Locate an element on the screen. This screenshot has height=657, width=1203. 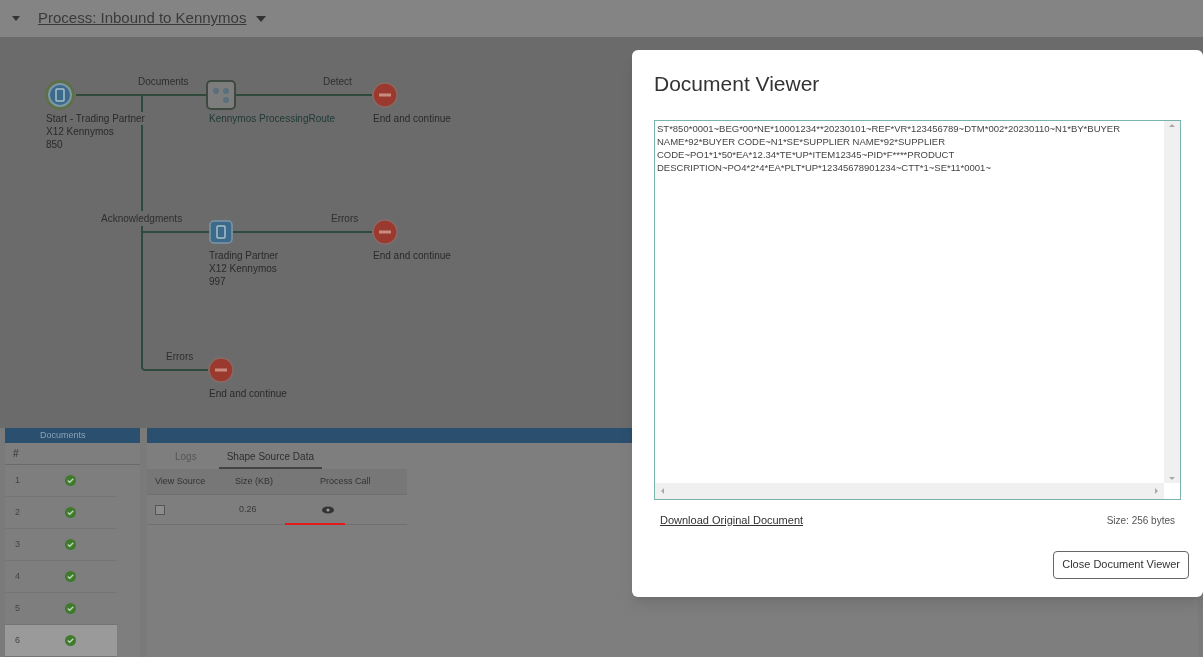
node-label: 997 is located at coordinates (217, 281).